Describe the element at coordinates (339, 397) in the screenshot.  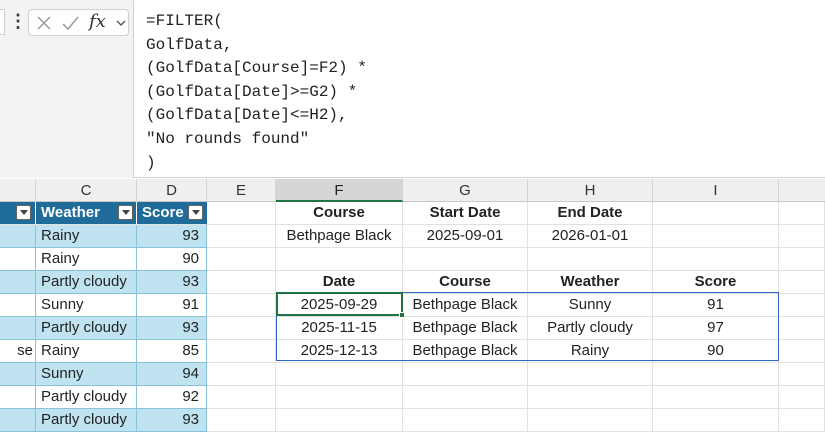
I see `cell-f10` at that location.